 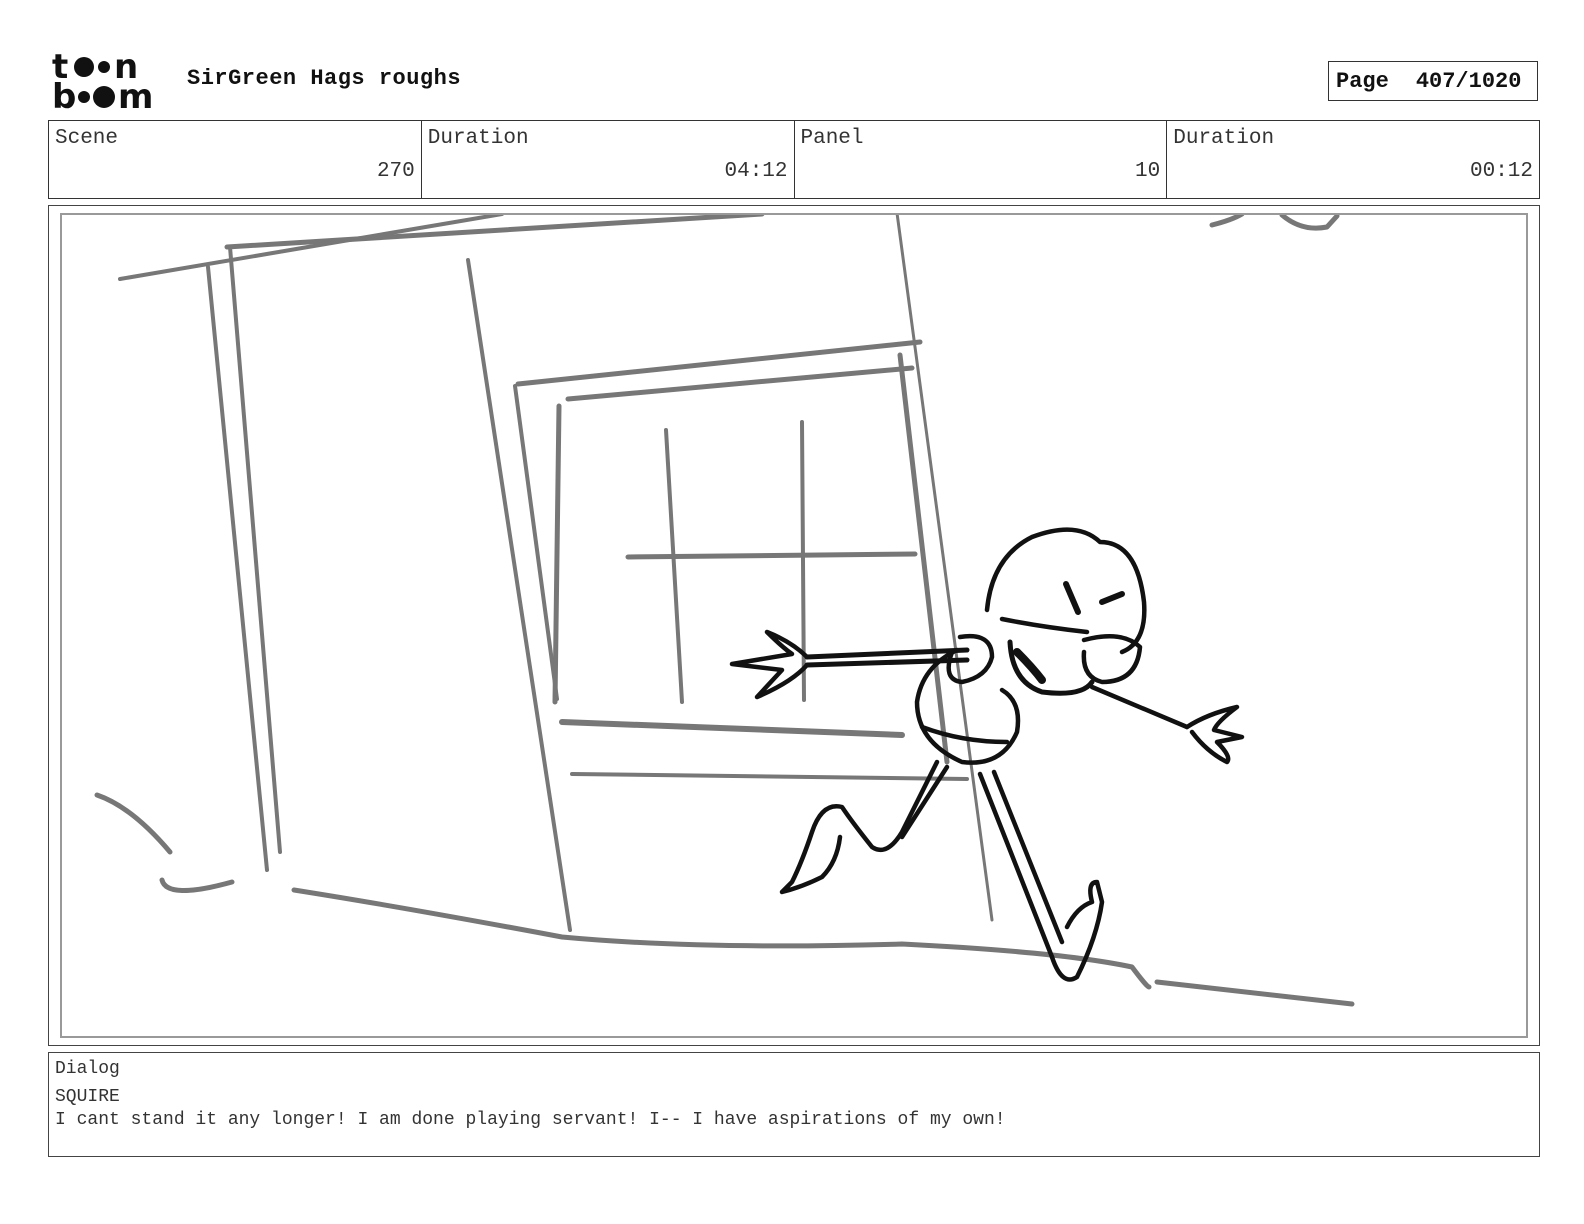 What do you see at coordinates (981, 159) in the screenshot?
I see `panel-cell: Panel 10` at bounding box center [981, 159].